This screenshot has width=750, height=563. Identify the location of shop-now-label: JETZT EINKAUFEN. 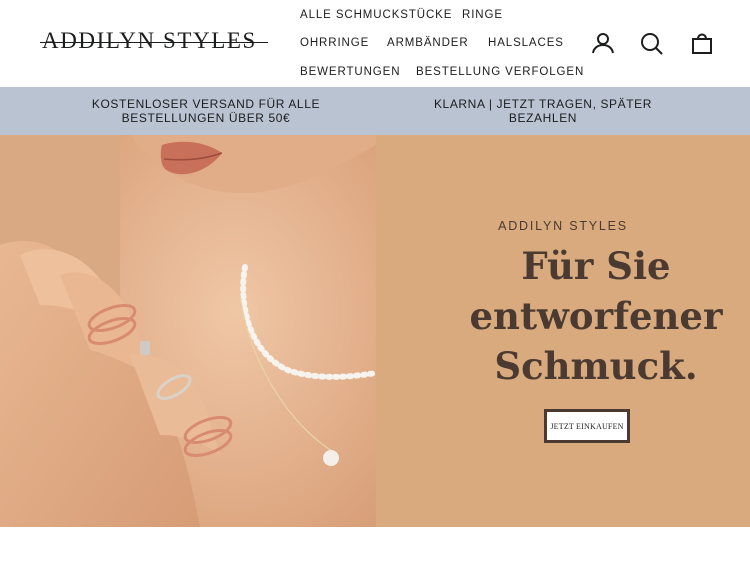
(587, 426).